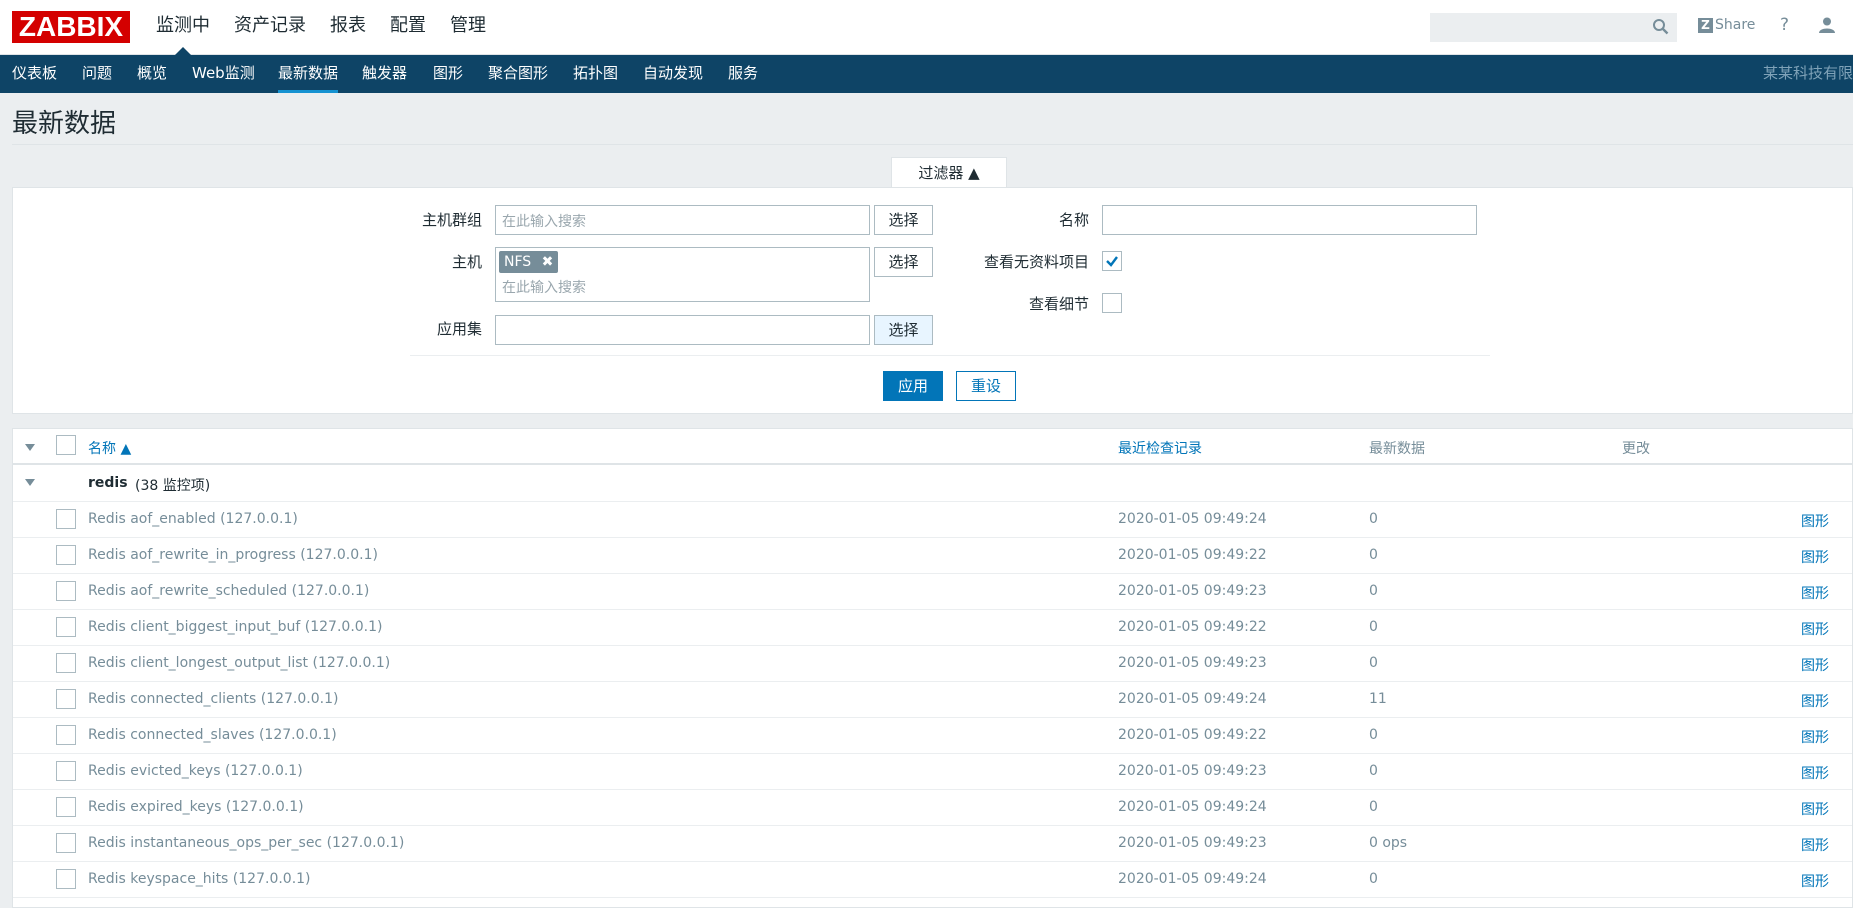 This screenshot has height=908, width=1853. I want to click on item-name: Redis aof_rewrite_scheduled (127.0.0.1), so click(229, 591).